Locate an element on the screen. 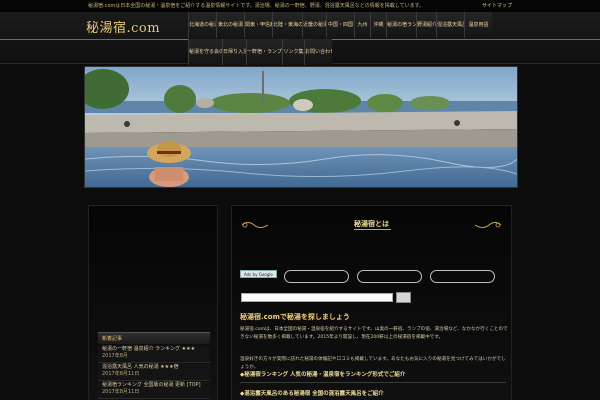  site-logo: 秘湯宿.com is located at coordinates (123, 26).